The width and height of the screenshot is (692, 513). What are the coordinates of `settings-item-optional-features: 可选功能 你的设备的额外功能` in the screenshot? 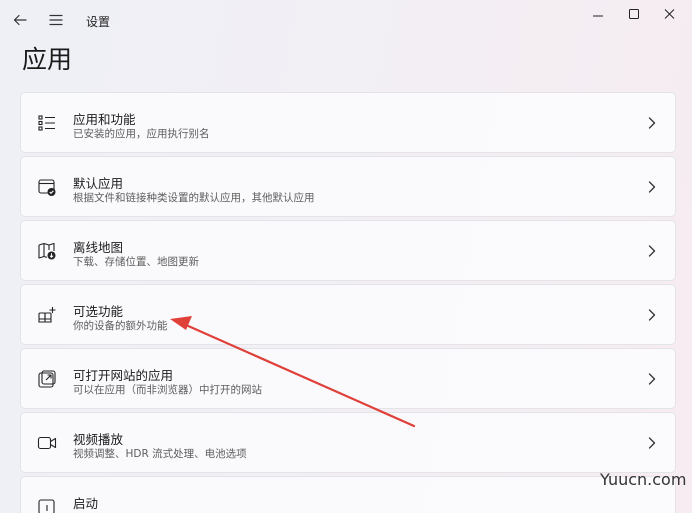 It's located at (348, 314).